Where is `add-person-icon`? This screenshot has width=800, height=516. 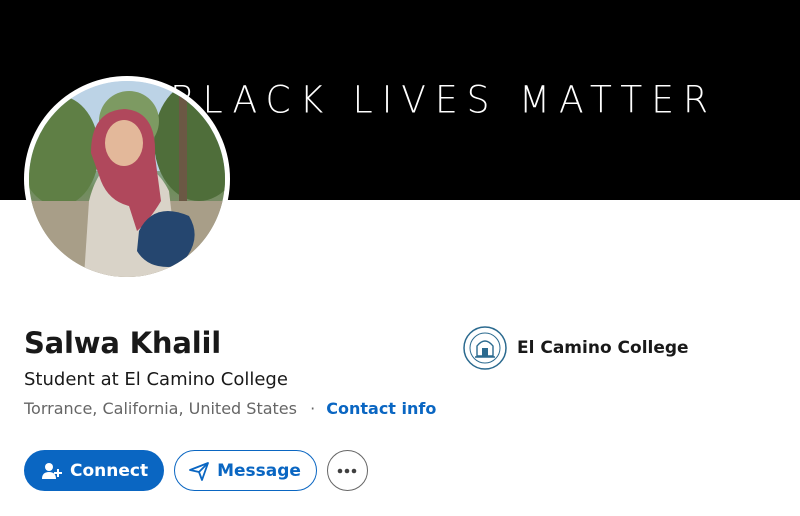 add-person-icon is located at coordinates (52, 471).